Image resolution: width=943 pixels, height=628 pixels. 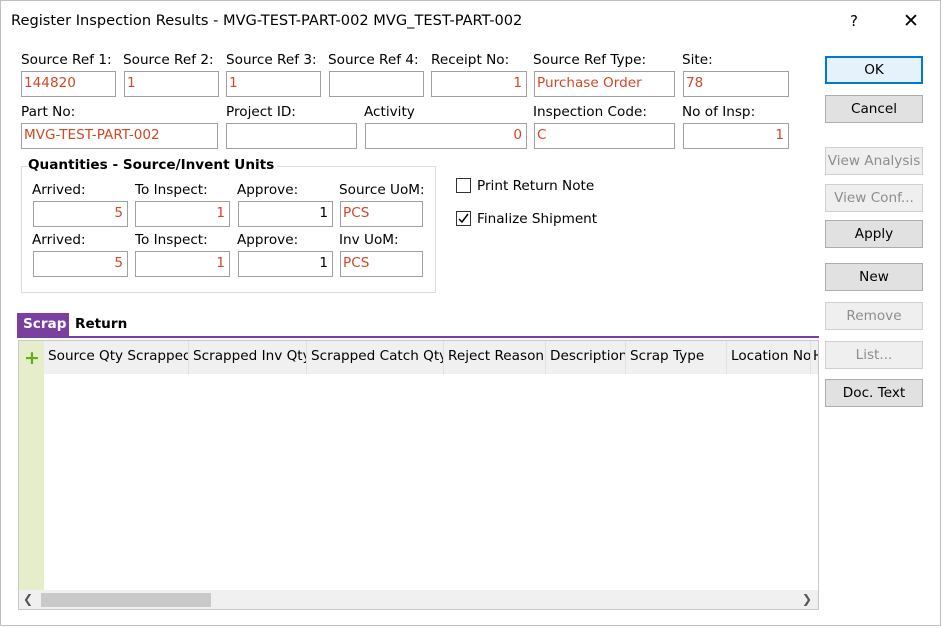 What do you see at coordinates (382, 190) in the screenshot?
I see `source-uom-label: Source UoM:` at bounding box center [382, 190].